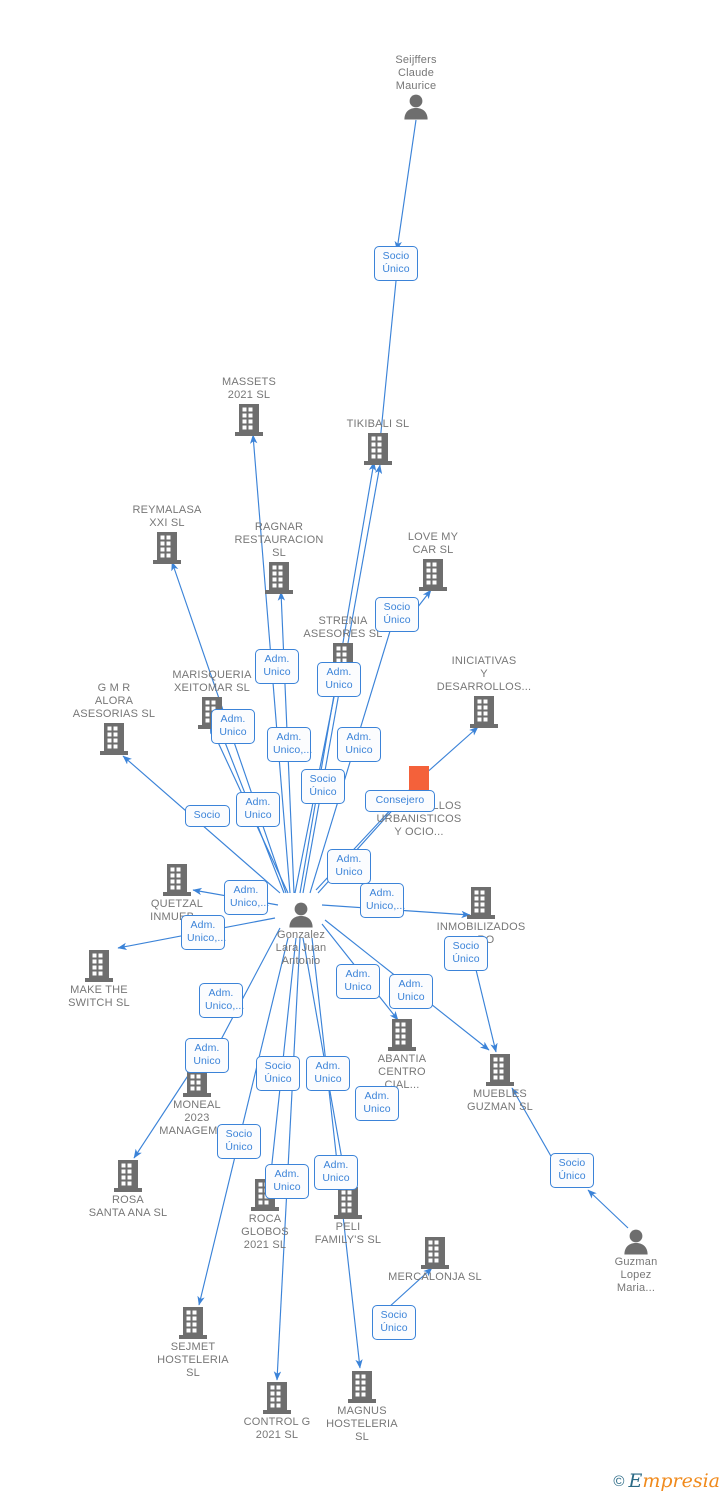  What do you see at coordinates (674, 1481) in the screenshot?
I see `brand-logo: Empresia` at bounding box center [674, 1481].